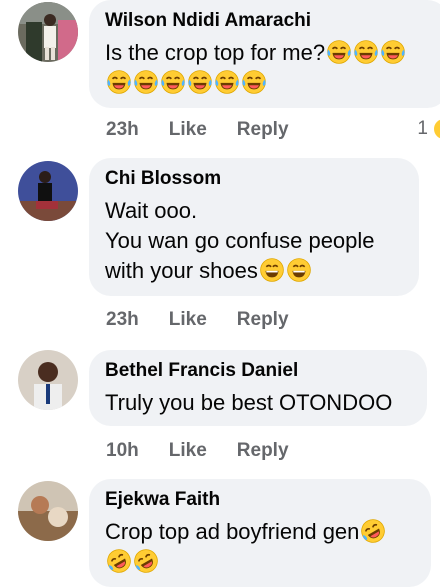 This screenshot has height=587, width=440. I want to click on comment-actions: 10h Like Reply, so click(197, 451).